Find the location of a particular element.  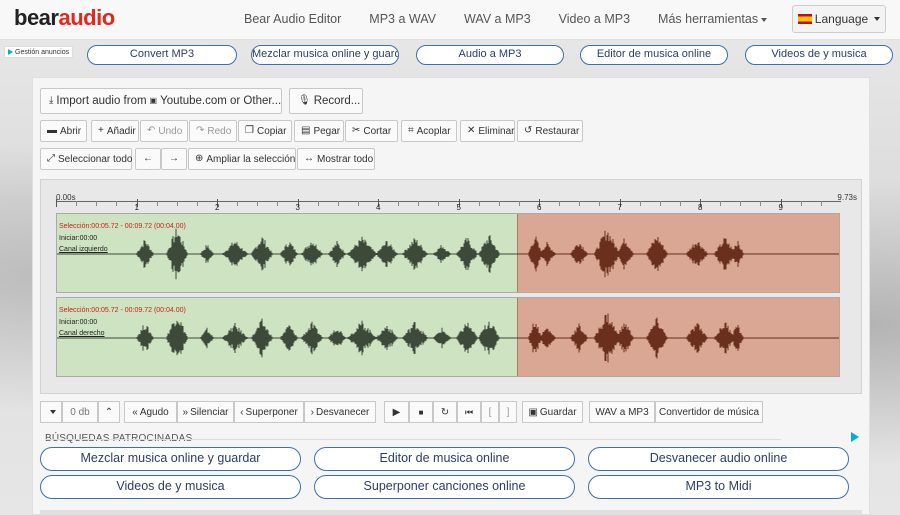

redo-button: ↷ Redo is located at coordinates (213, 131).